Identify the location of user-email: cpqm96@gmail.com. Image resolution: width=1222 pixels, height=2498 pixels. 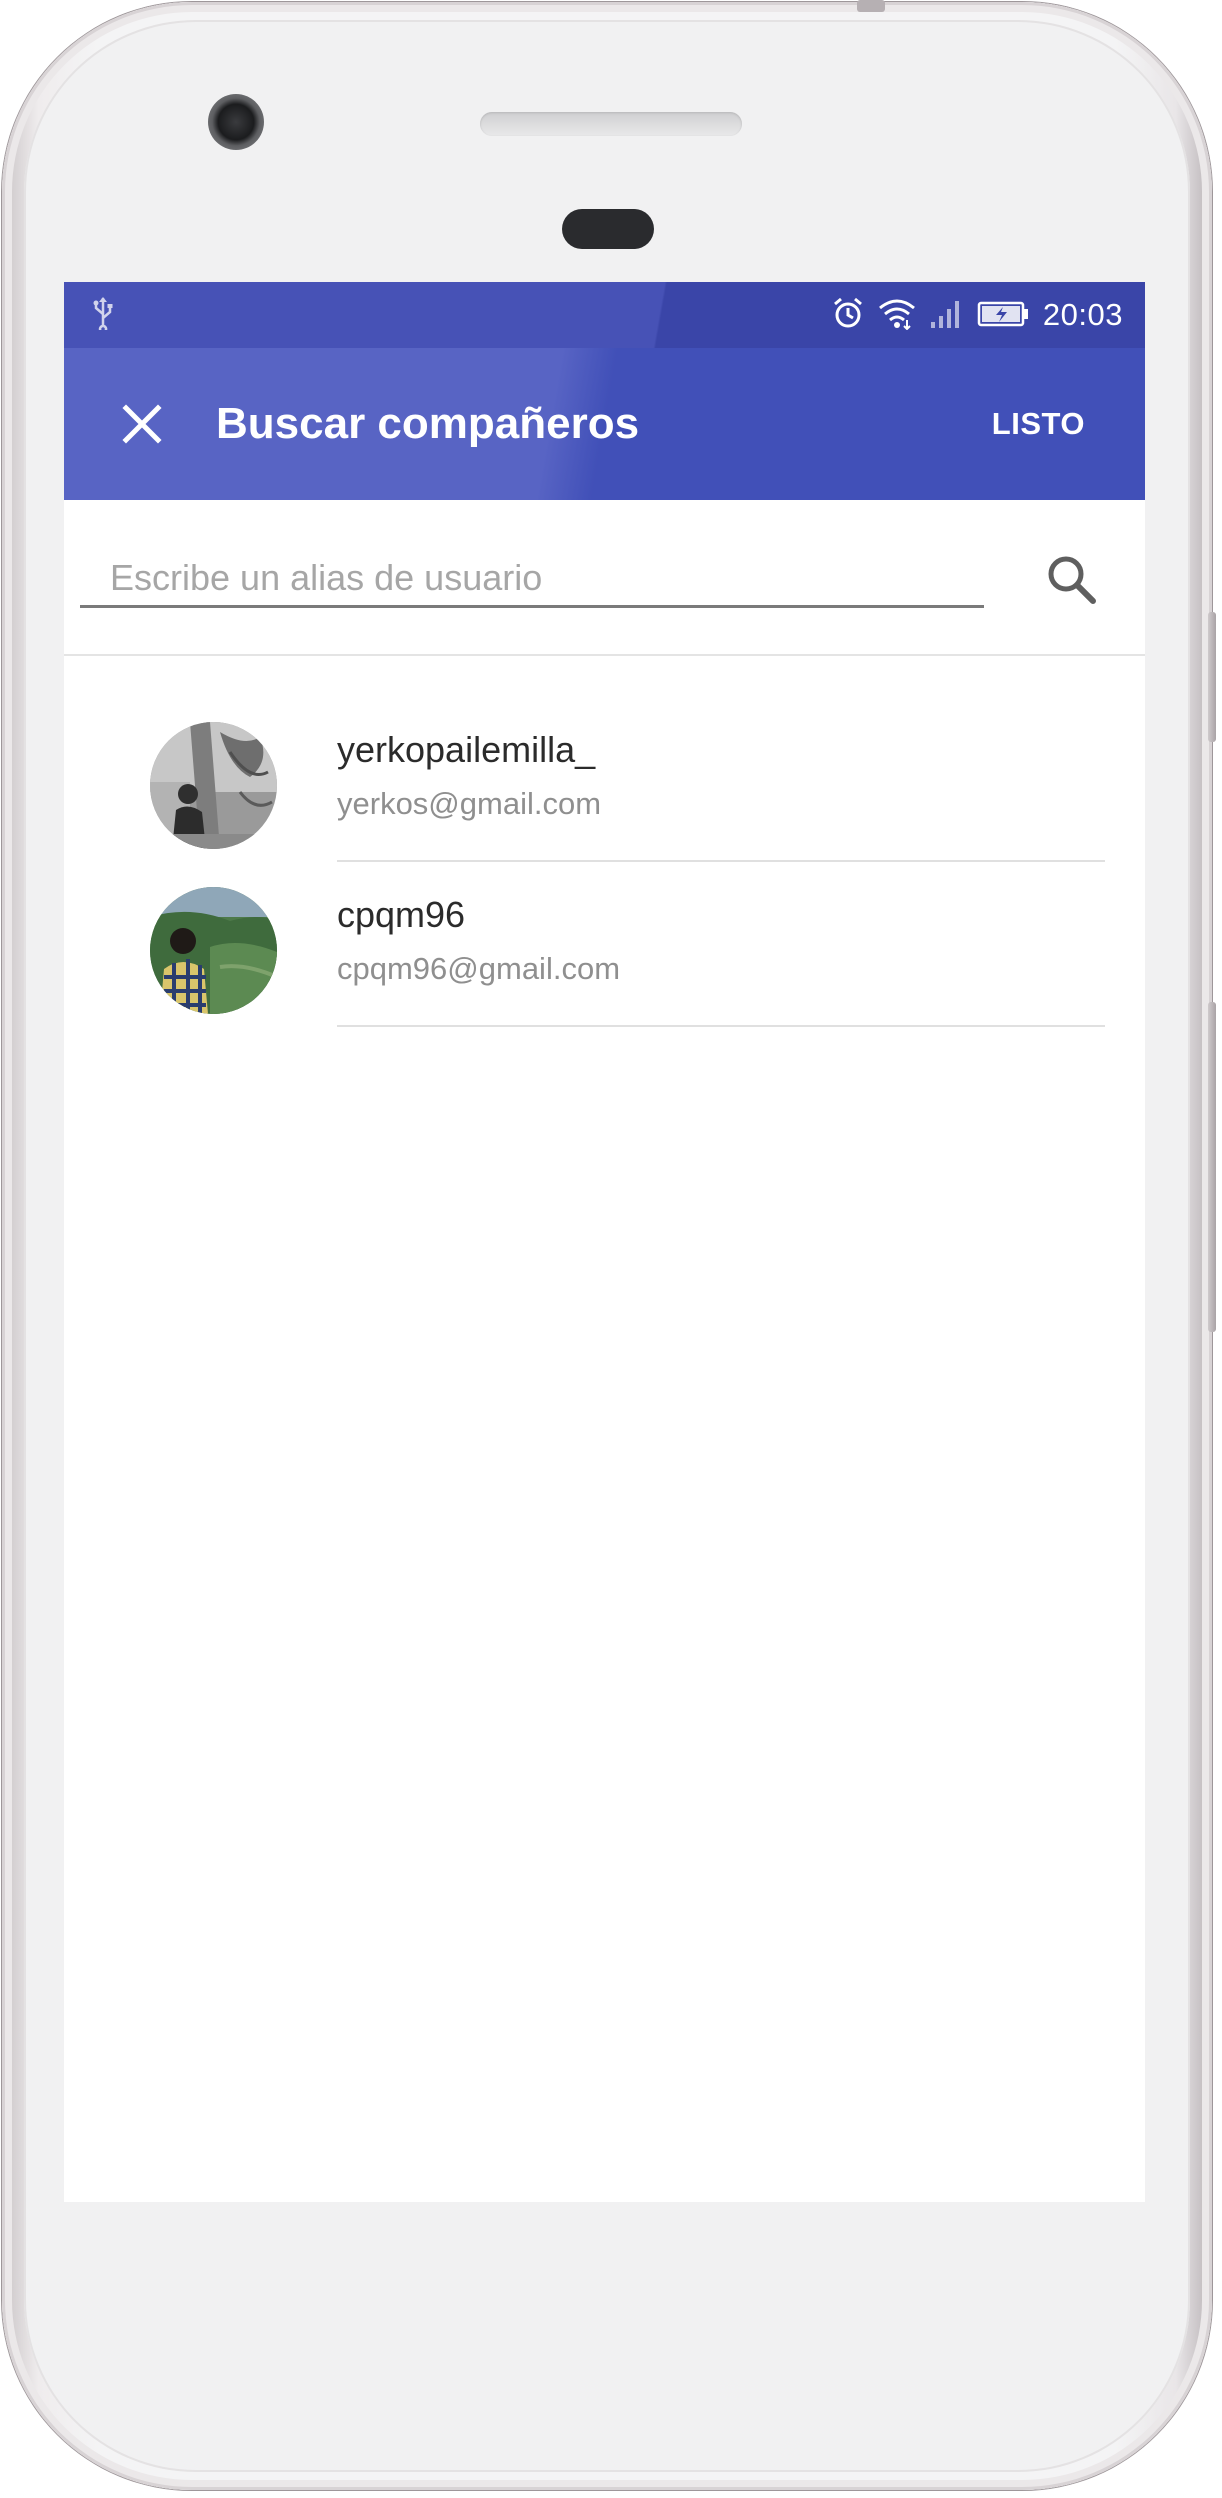
(479, 968).